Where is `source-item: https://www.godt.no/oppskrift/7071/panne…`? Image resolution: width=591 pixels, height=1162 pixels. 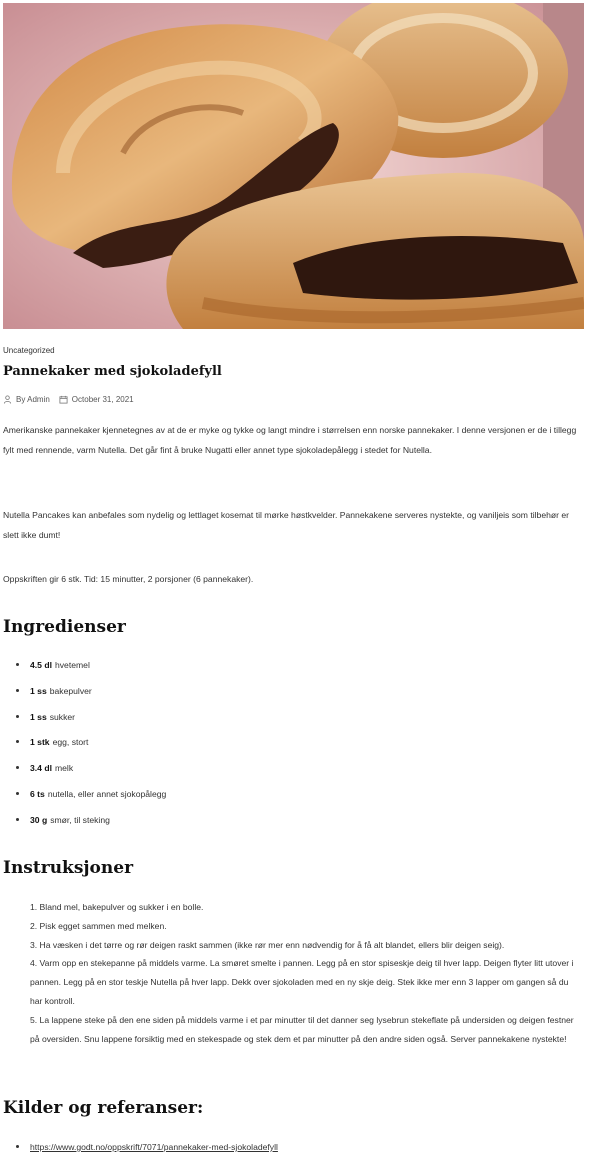
source-item: https://www.godt.no/oppskrift/7071/panne… is located at coordinates (147, 1147).